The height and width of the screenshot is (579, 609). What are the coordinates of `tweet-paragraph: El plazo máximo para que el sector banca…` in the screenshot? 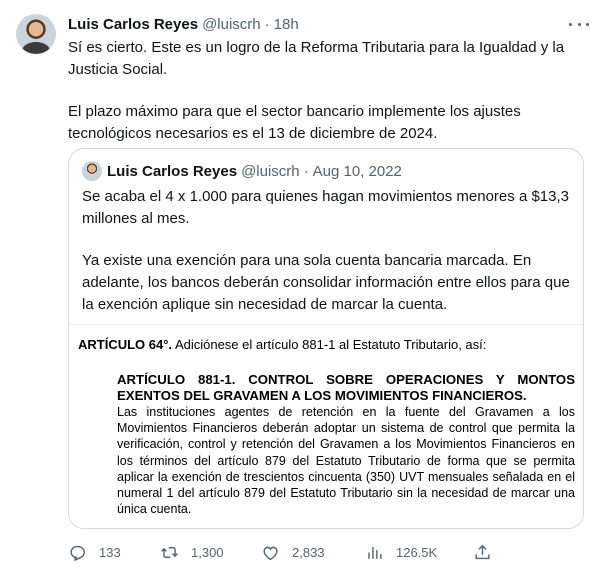 It's located at (294, 122).